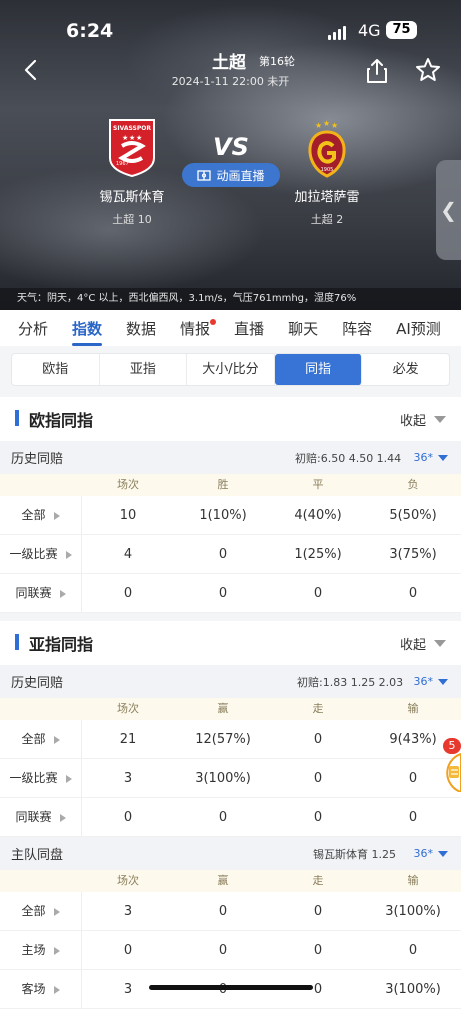  Describe the element at coordinates (327, 148) in the screenshot. I see `galatasaray-logo: ★ ★ ★ 1905` at that location.